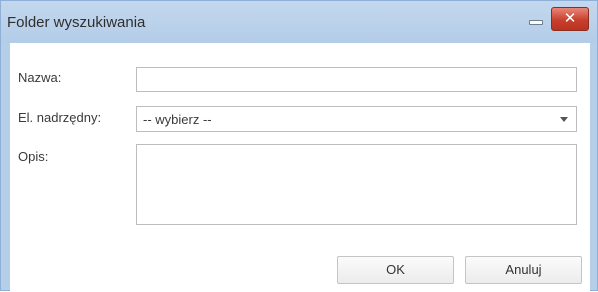 The width and height of the screenshot is (598, 292). I want to click on title-bar: Folder wyszukiwania ✕, so click(299, 22).